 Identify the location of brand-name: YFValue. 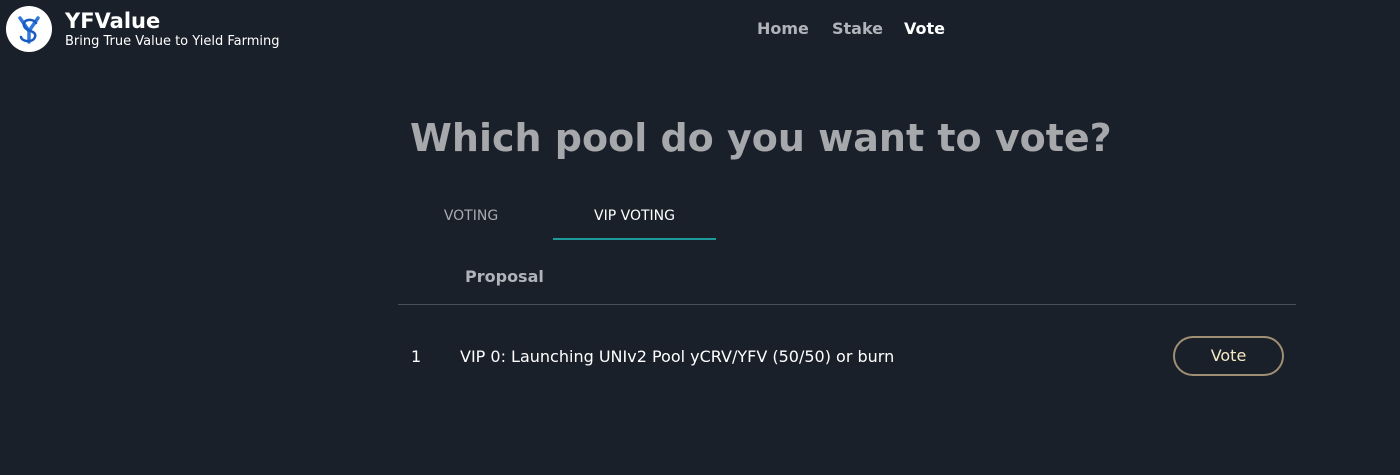
(112, 21).